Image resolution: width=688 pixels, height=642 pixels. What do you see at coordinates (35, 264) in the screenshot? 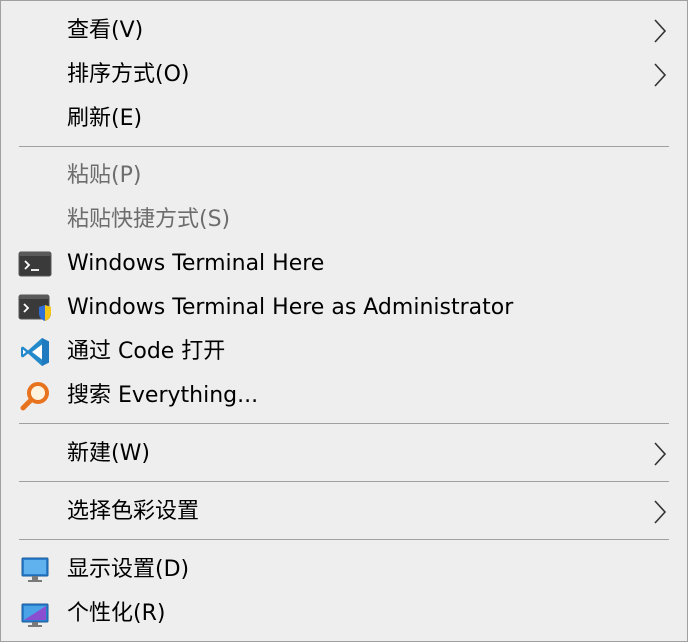
I see `terminal-icon` at bounding box center [35, 264].